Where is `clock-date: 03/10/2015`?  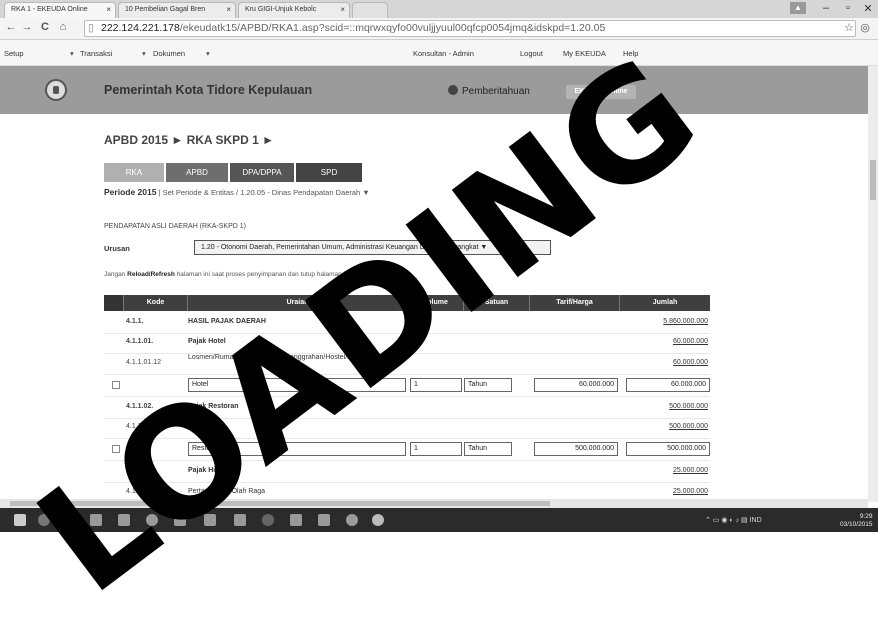
clock-date: 03/10/2015 is located at coordinates (856, 524).